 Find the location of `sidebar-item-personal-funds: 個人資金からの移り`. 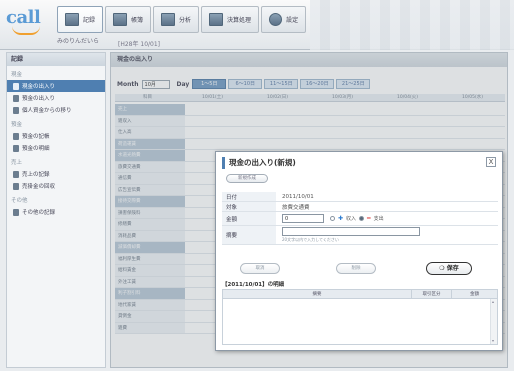

sidebar-item-personal-funds: 個人資金からの移り is located at coordinates (56, 110).